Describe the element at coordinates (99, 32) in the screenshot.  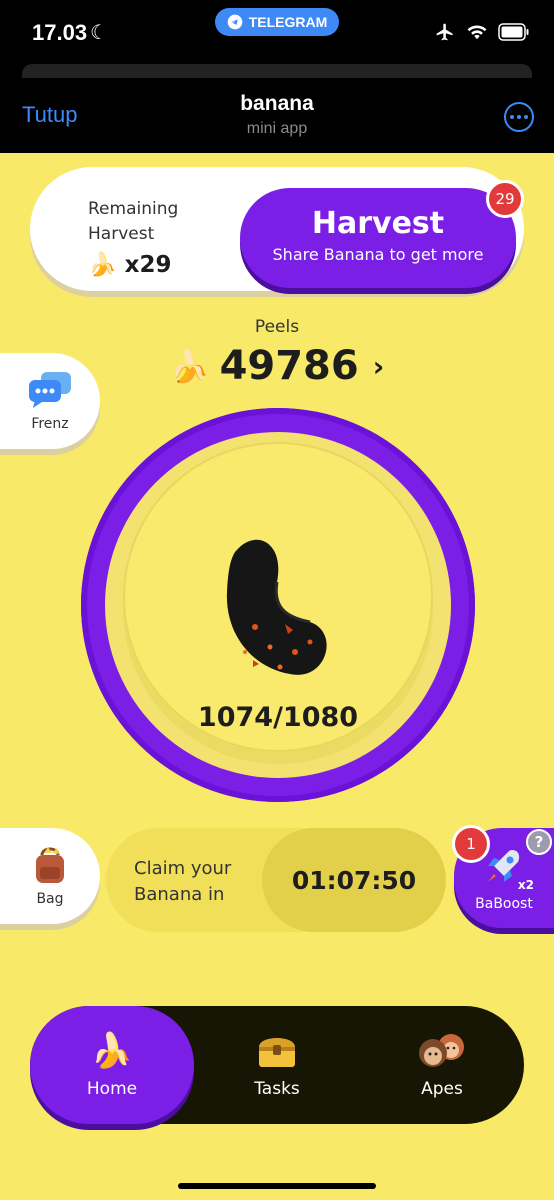
I see `moon-icon: ☾` at that location.